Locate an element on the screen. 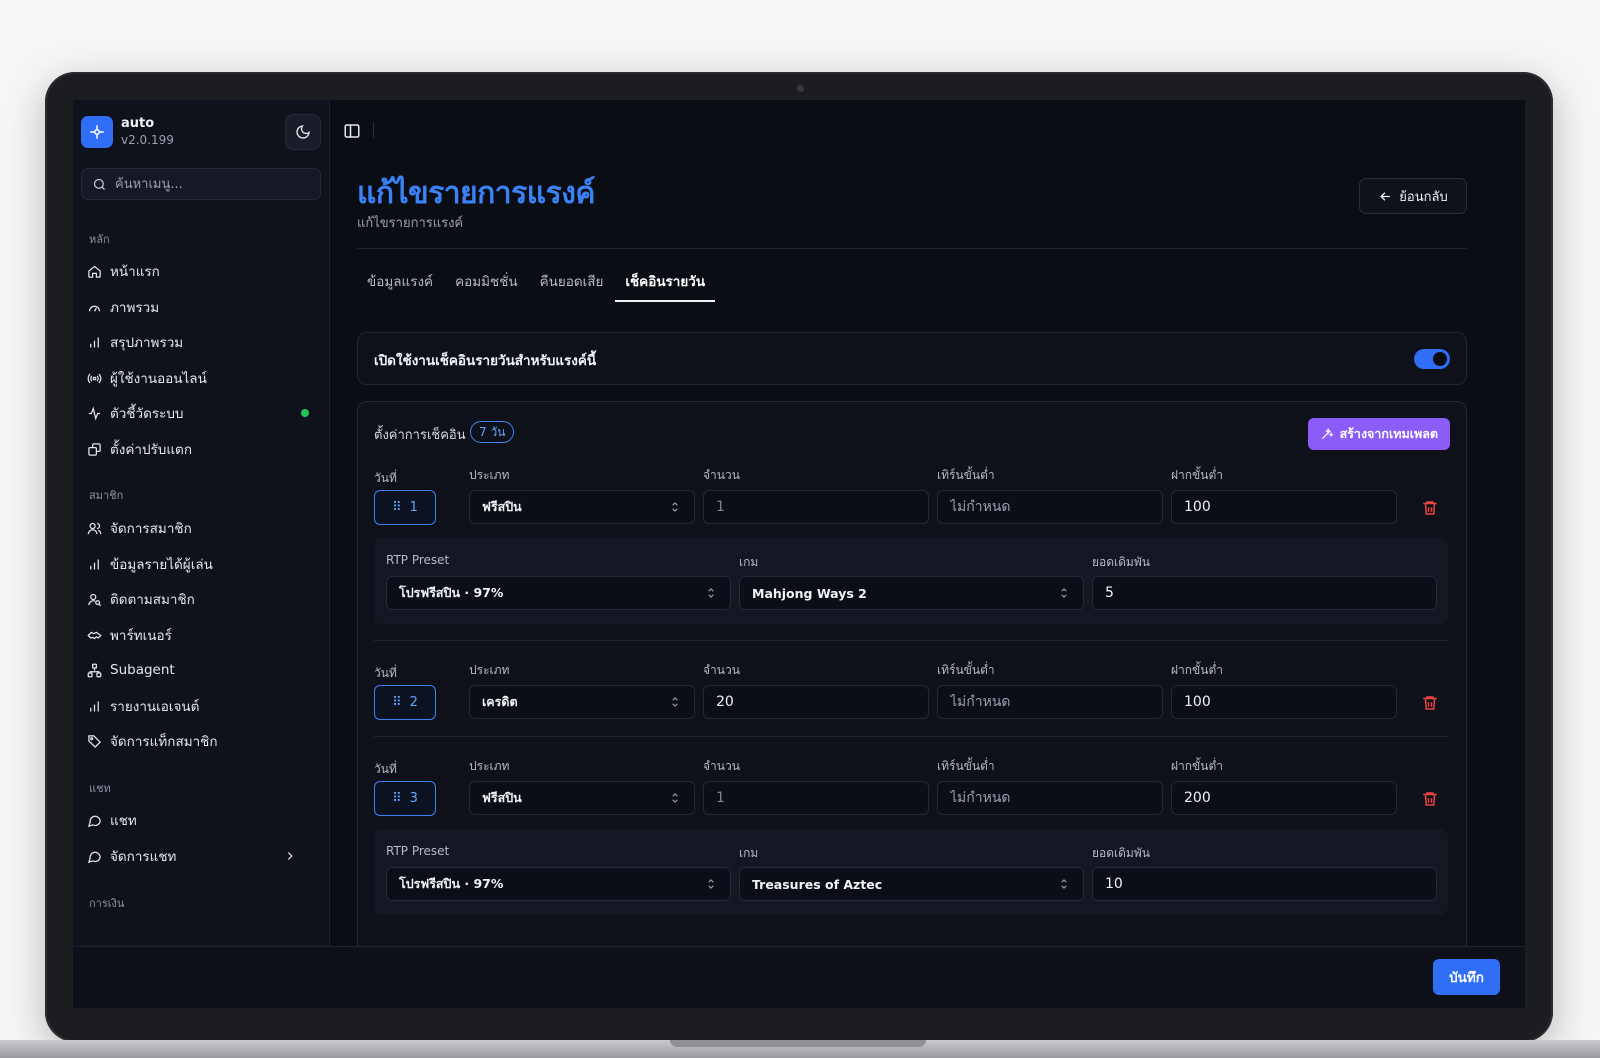 This screenshot has height=1058, width=1600. nav-item-player-income: ข้อมูลรายได้ผู้เล่น is located at coordinates (201, 564).